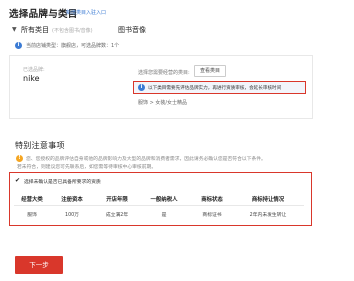 This screenshot has height=281, width=354. What do you see at coordinates (164, 215) in the screenshot?
I see `table-cell: 是` at bounding box center [164, 215].